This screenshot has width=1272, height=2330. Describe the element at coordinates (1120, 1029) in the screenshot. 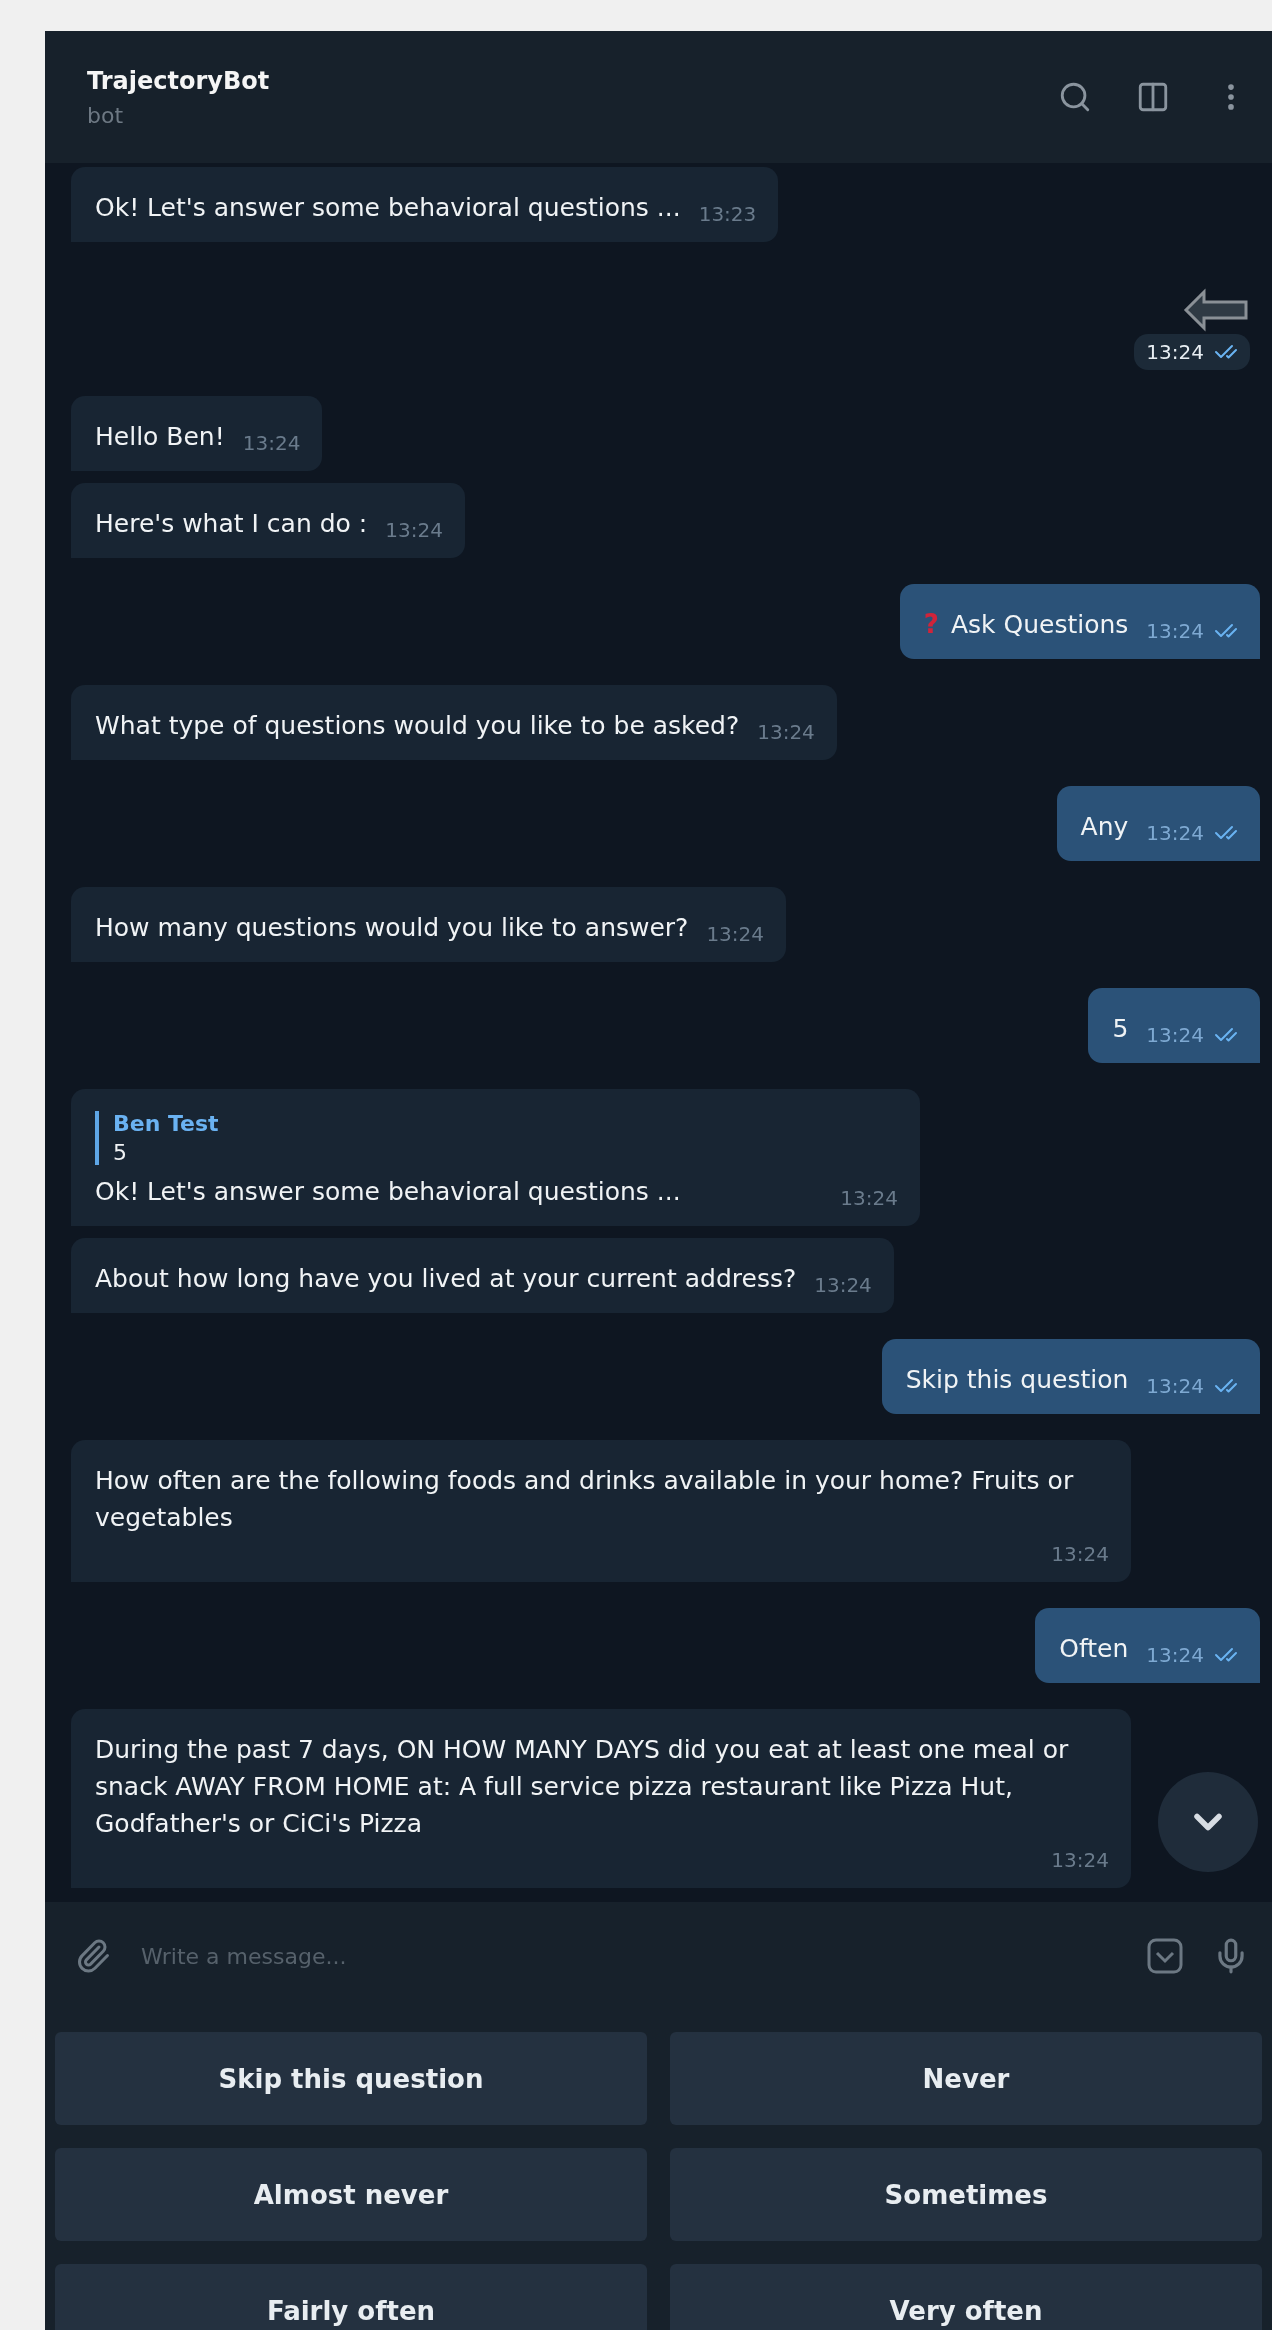

I see `message-text: 5` at that location.